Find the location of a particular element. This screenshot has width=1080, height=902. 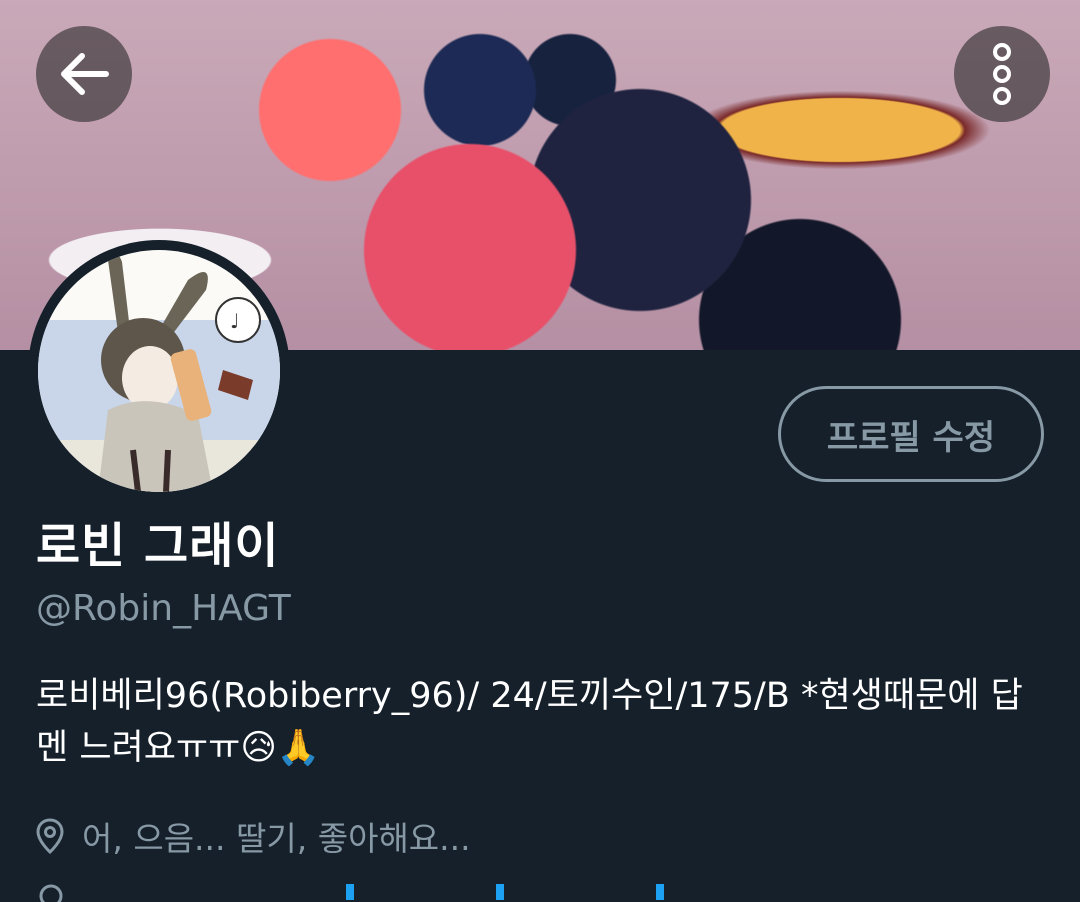

more-vertical-icon is located at coordinates (1002, 74).